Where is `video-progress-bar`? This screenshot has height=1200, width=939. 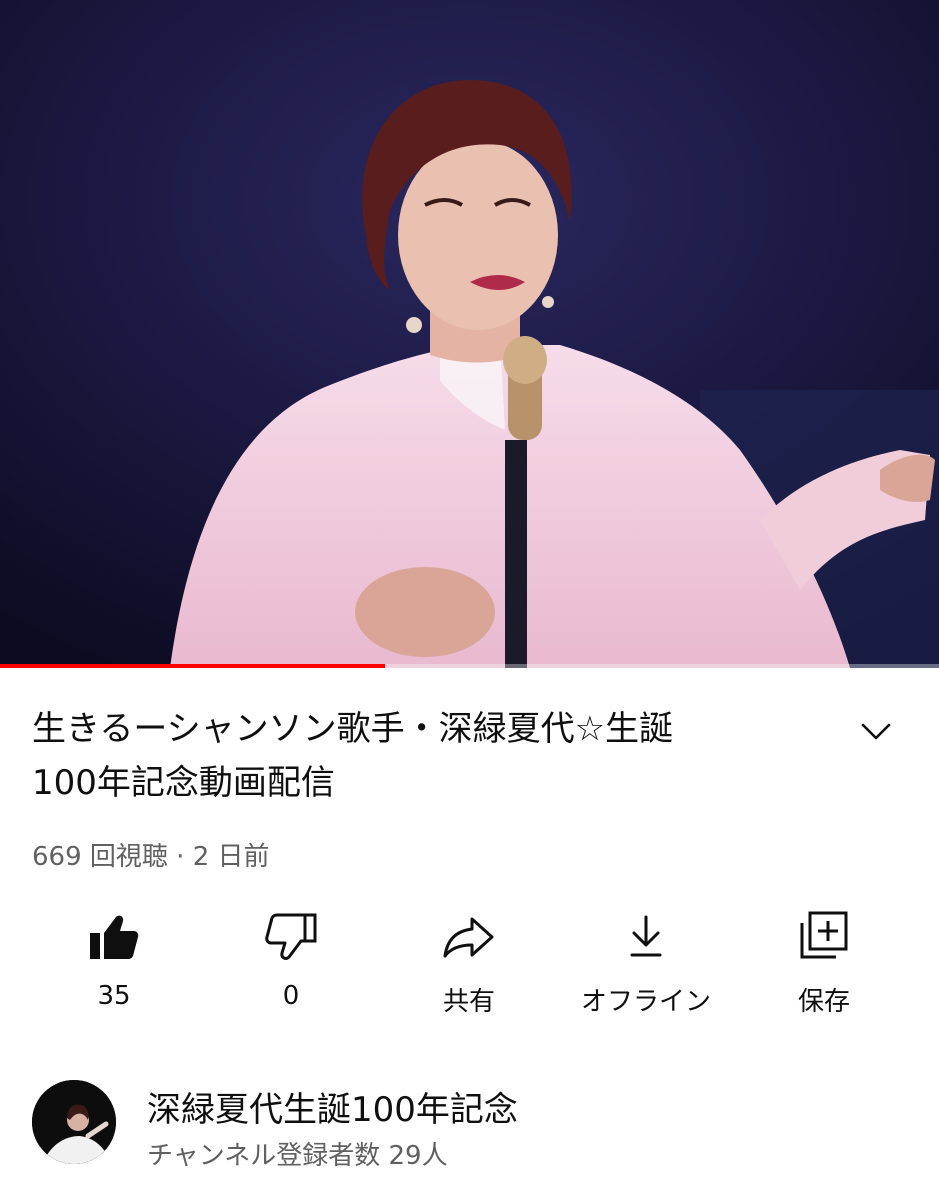
video-progress-bar is located at coordinates (469, 666).